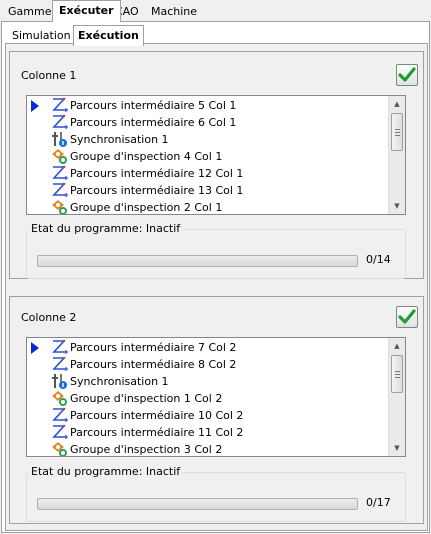 Image resolution: width=431 pixels, height=534 pixels. Describe the element at coordinates (153, 122) in the screenshot. I see `list-item-label: Parcours intermédiaire 6 Col 1` at that location.